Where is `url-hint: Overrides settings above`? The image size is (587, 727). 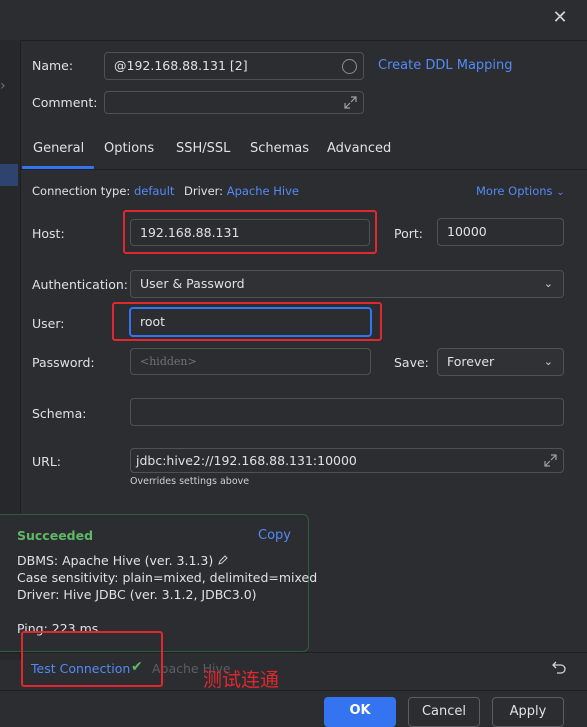
url-hint: Overrides settings above is located at coordinates (190, 481).